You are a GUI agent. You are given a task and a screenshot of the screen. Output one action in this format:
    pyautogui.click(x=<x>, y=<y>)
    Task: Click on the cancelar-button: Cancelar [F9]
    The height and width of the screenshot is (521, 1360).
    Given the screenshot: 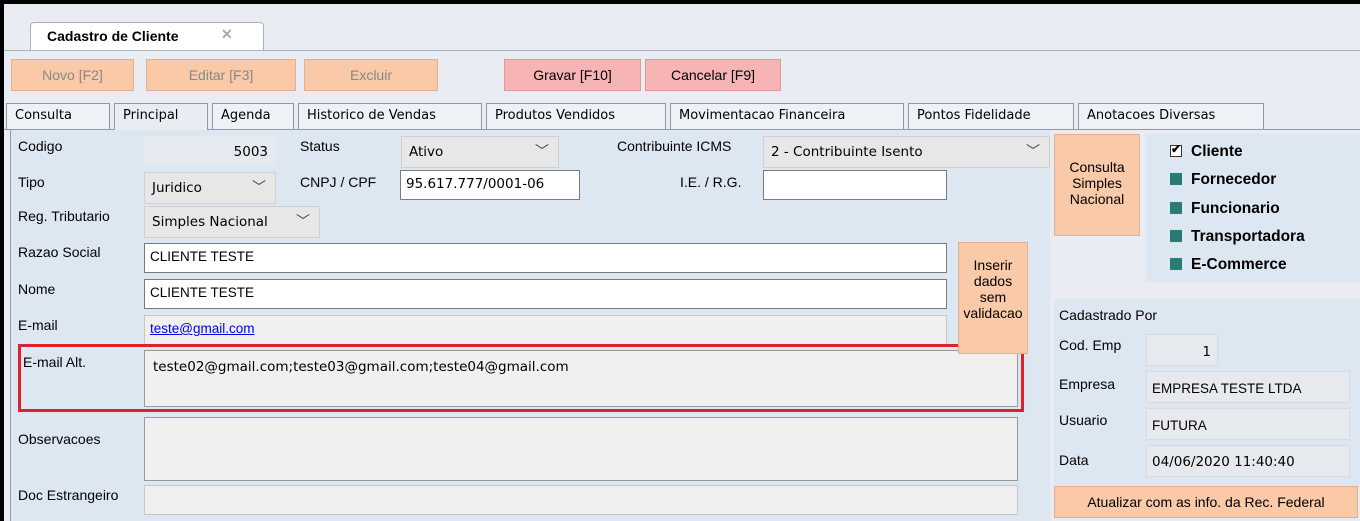 What is the action you would take?
    pyautogui.click(x=713, y=75)
    